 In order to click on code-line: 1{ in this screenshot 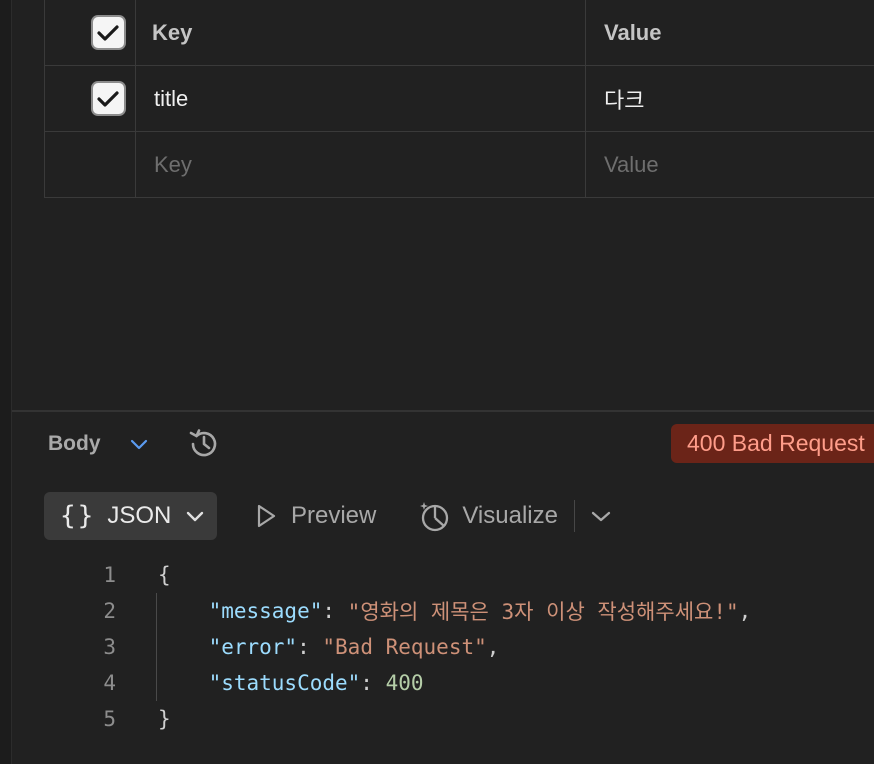, I will do `click(420, 575)`.